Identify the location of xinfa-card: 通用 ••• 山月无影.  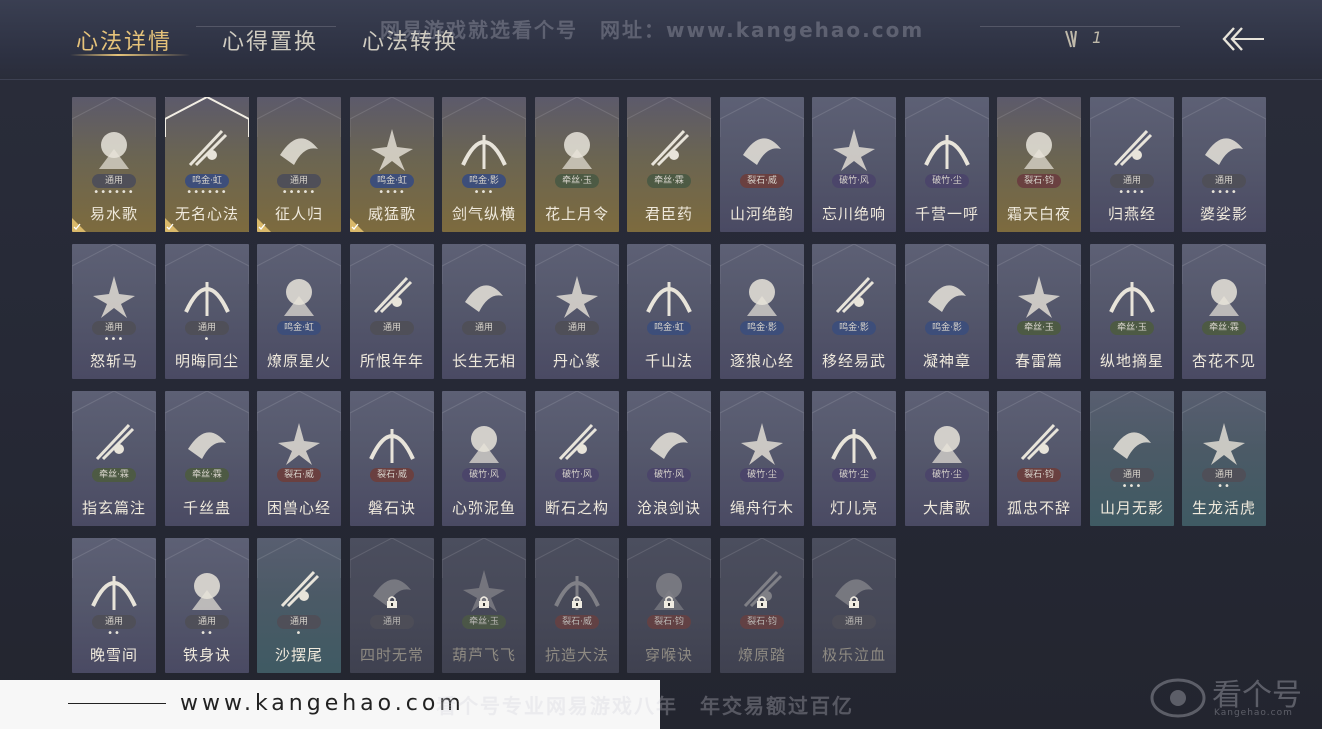
(1132, 458).